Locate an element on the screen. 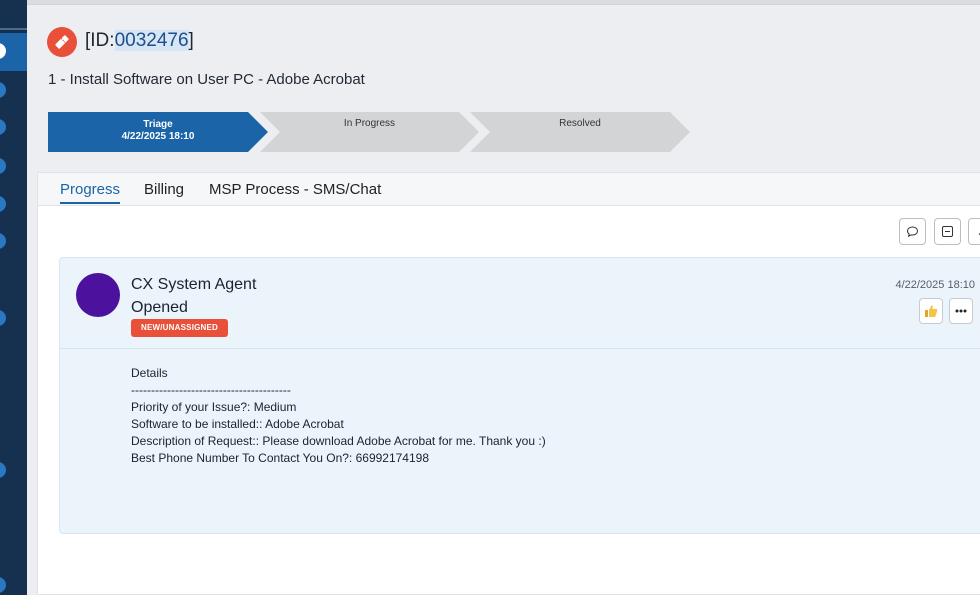  more-options-button is located at coordinates (961, 311).